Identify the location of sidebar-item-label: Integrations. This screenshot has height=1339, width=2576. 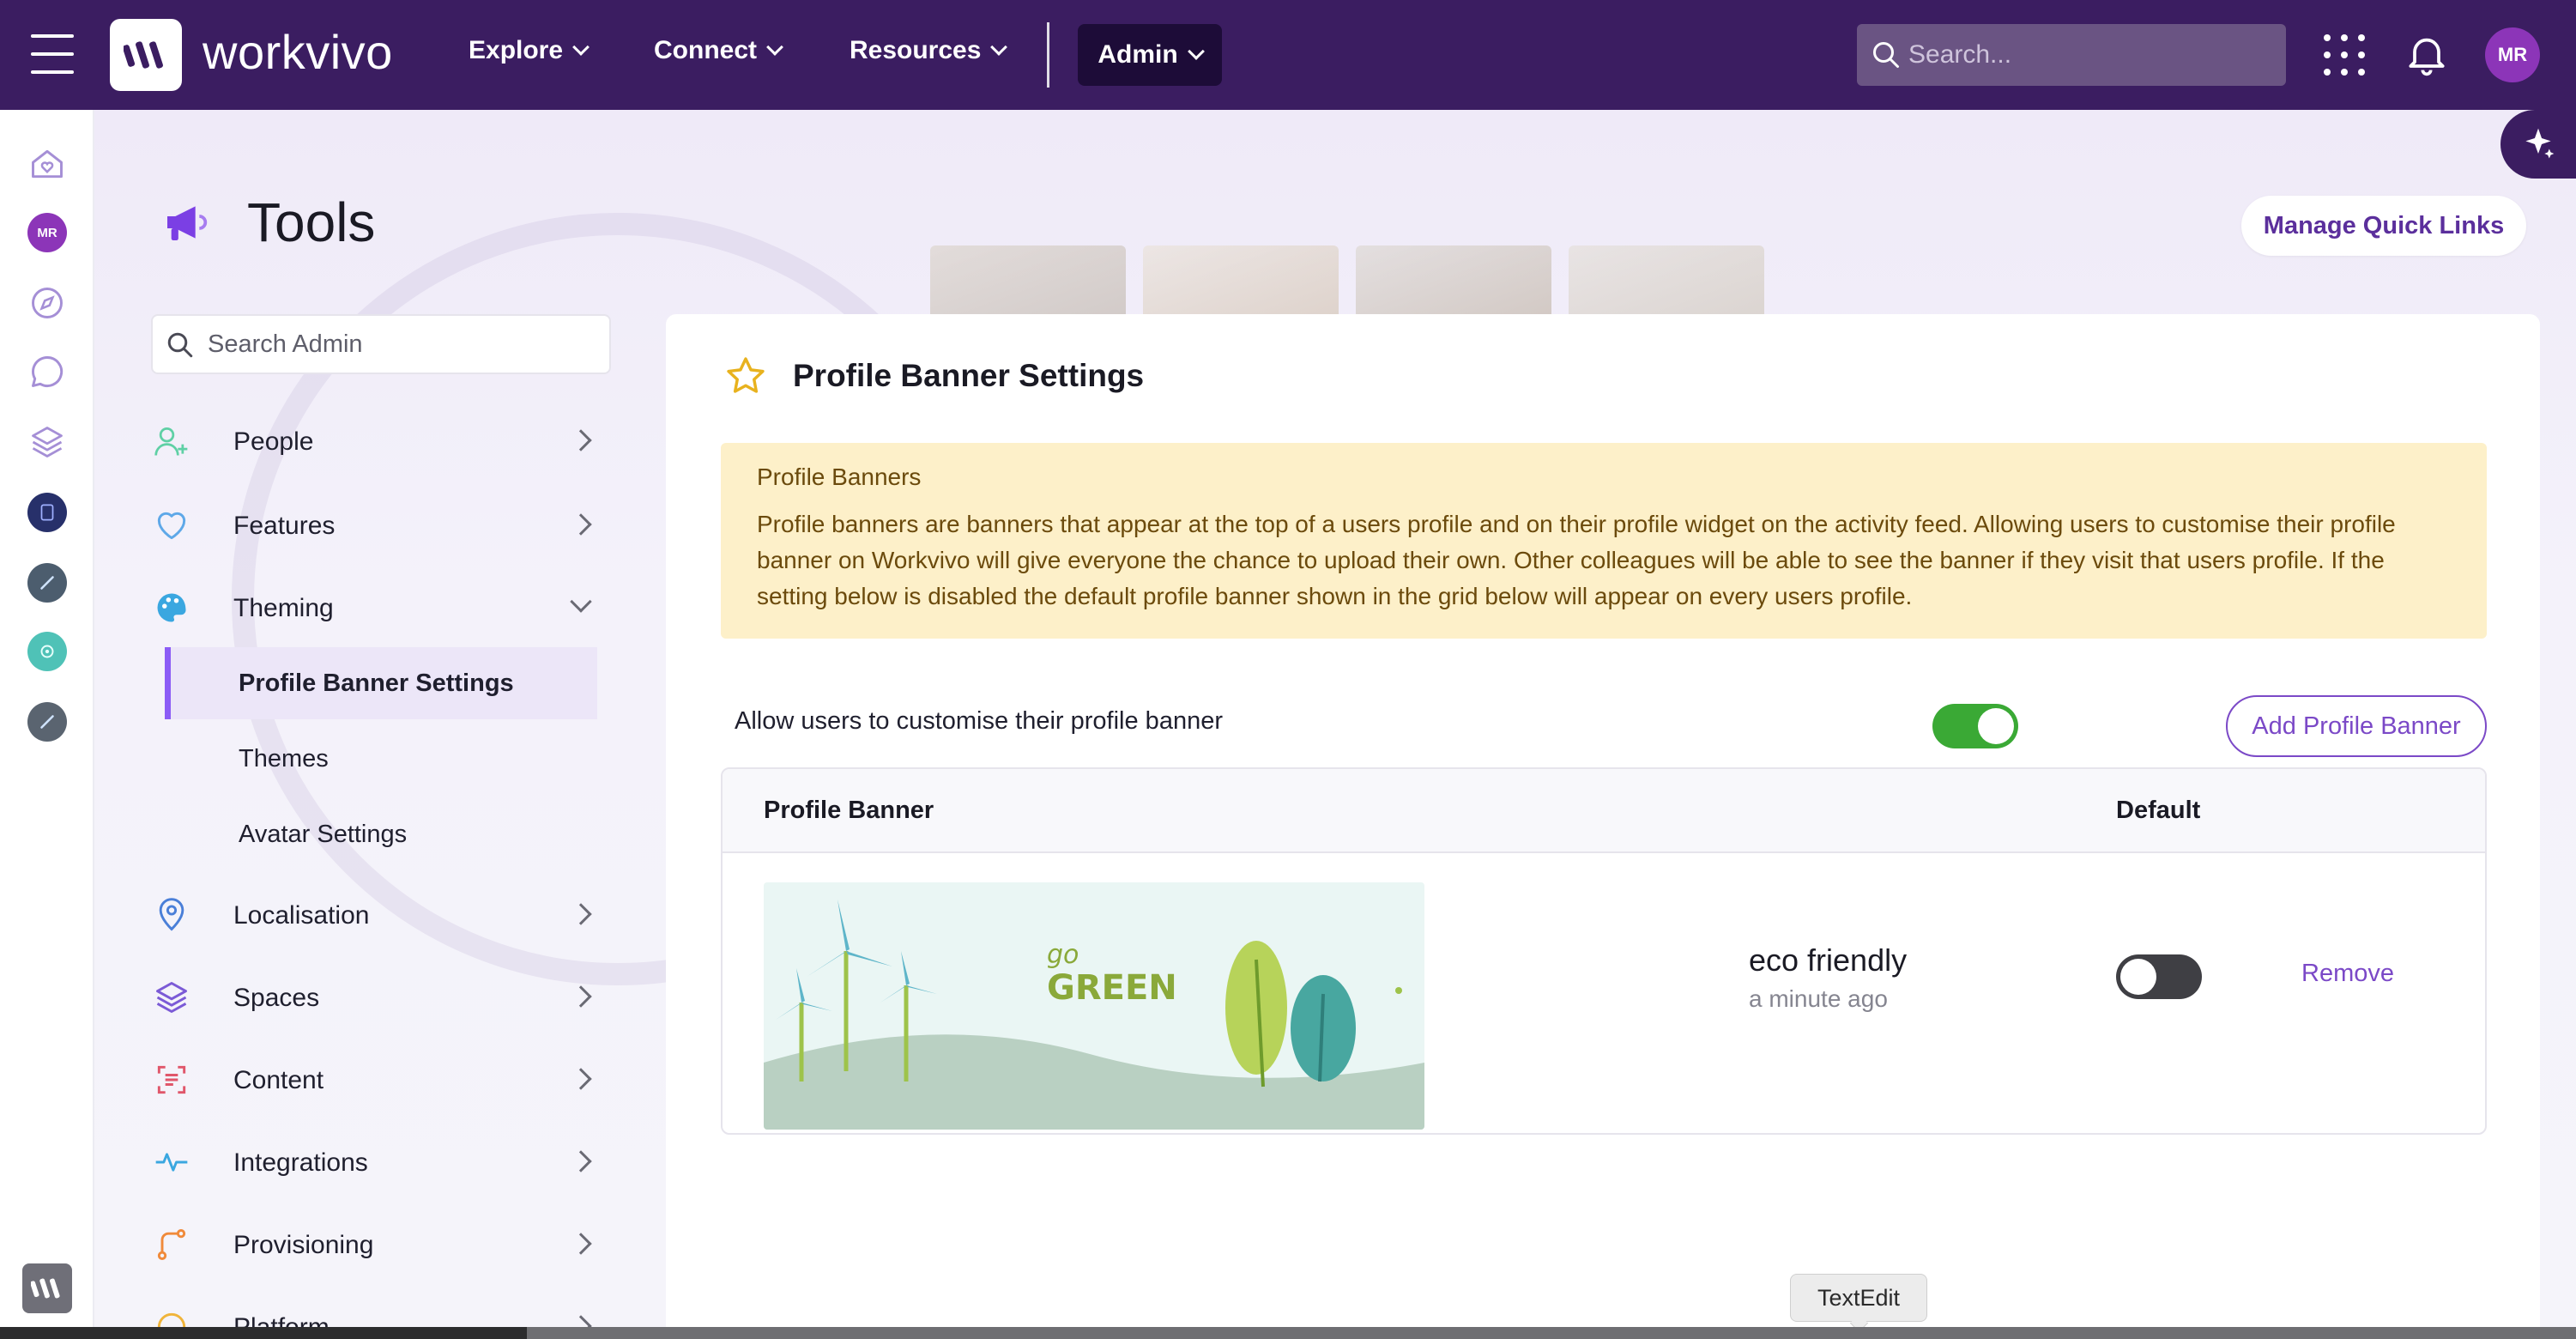
(300, 1162).